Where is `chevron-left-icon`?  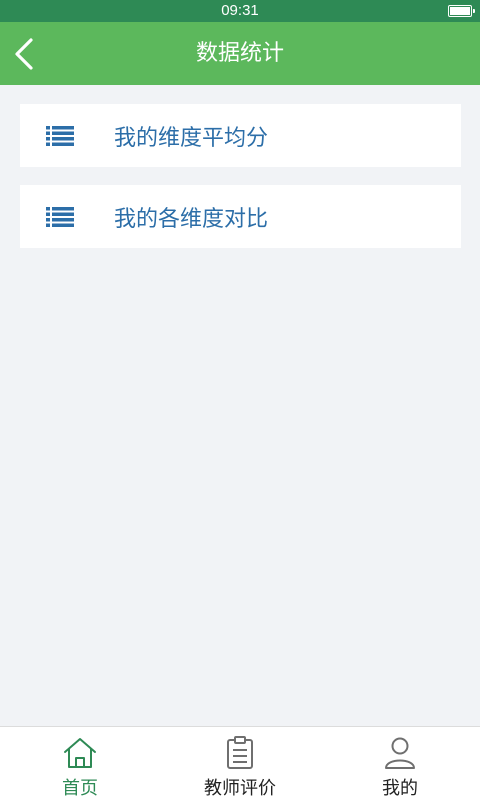
chevron-left-icon is located at coordinates (24, 54).